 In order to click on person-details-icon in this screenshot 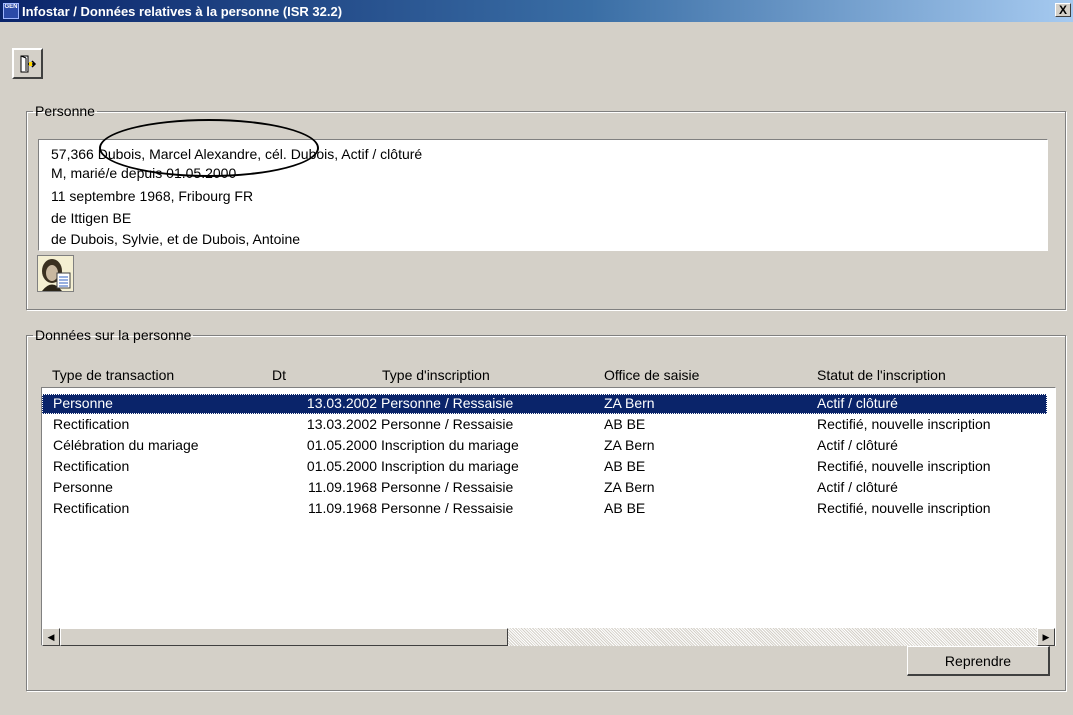, I will do `click(55, 273)`.